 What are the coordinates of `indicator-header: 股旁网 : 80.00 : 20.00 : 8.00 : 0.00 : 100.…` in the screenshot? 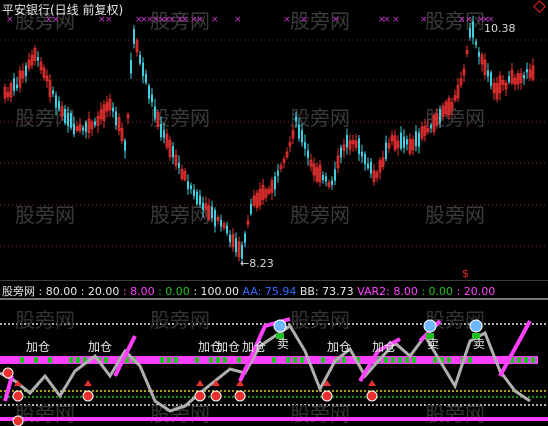 It's located at (248, 291).